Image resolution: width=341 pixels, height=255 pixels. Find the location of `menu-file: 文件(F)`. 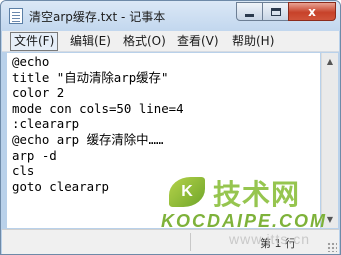

menu-file: 文件(F) is located at coordinates (34, 41).